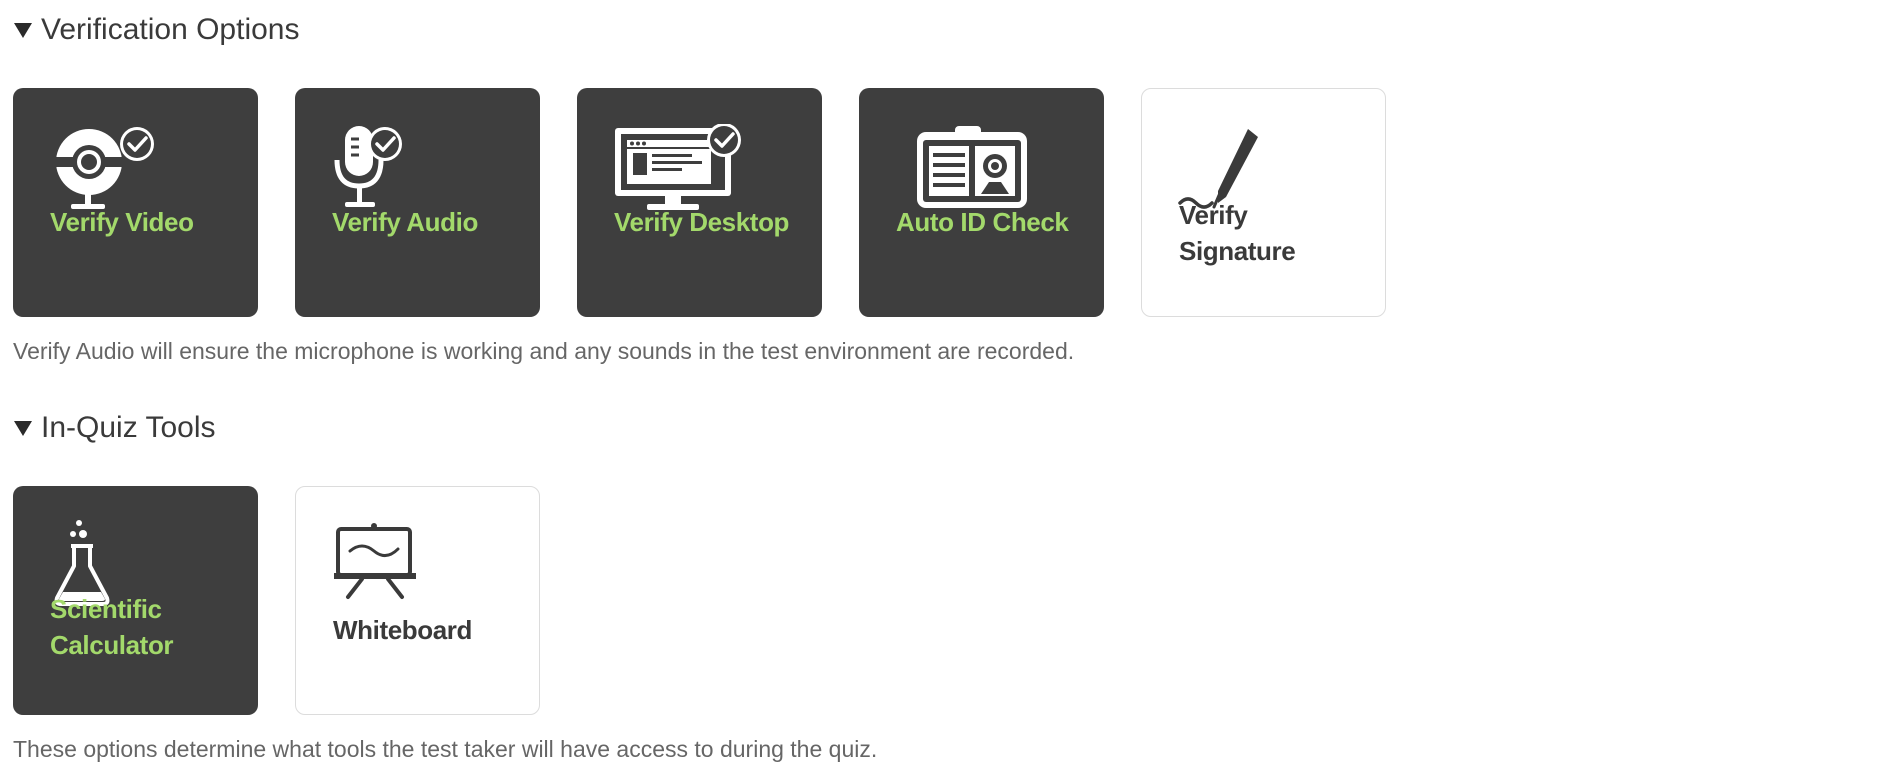 This screenshot has height=770, width=1878. What do you see at coordinates (112, 645) in the screenshot?
I see `scientific-calculator-label-line2: Calculator` at bounding box center [112, 645].